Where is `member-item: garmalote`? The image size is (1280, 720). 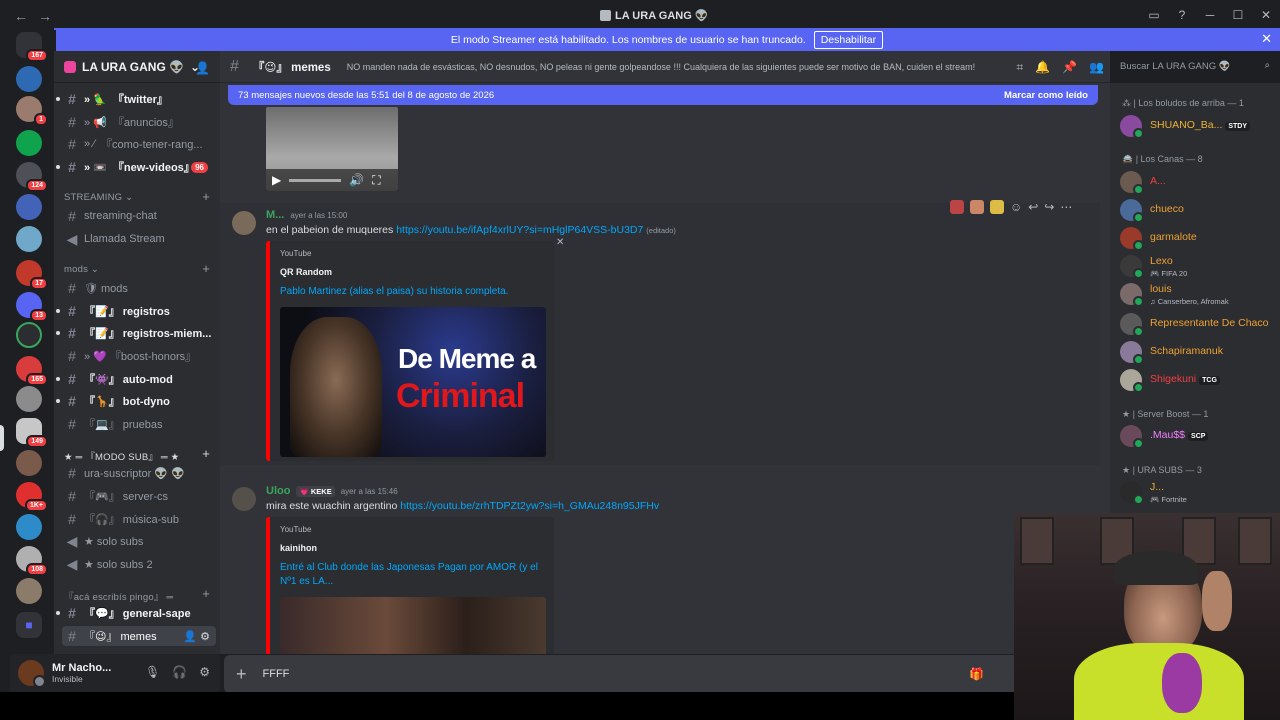
member-item: garmalote is located at coordinates (1198, 238).